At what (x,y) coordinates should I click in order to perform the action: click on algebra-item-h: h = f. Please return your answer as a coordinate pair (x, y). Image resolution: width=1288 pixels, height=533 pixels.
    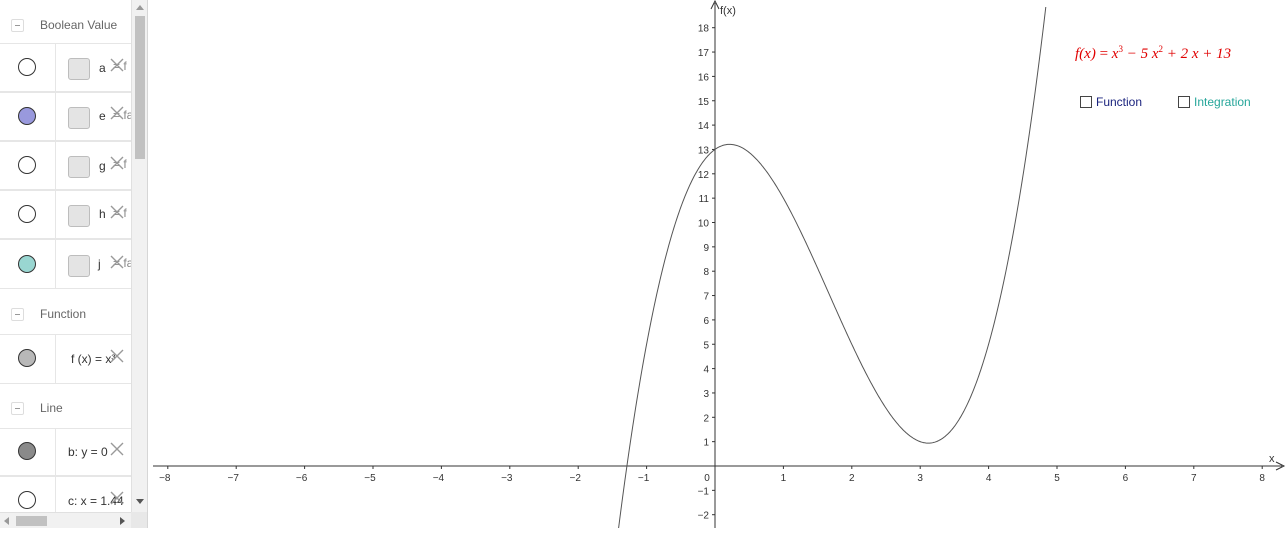
    Looking at the image, I should click on (65, 214).